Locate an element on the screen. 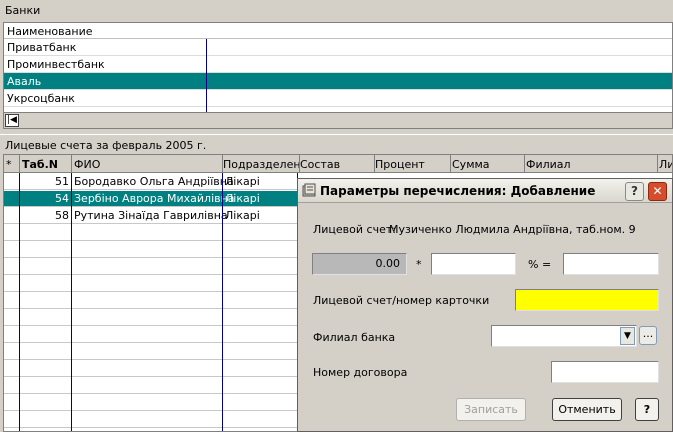 This screenshot has height=432, width=673. banks-navigator: |◀ is located at coordinates (338, 120).